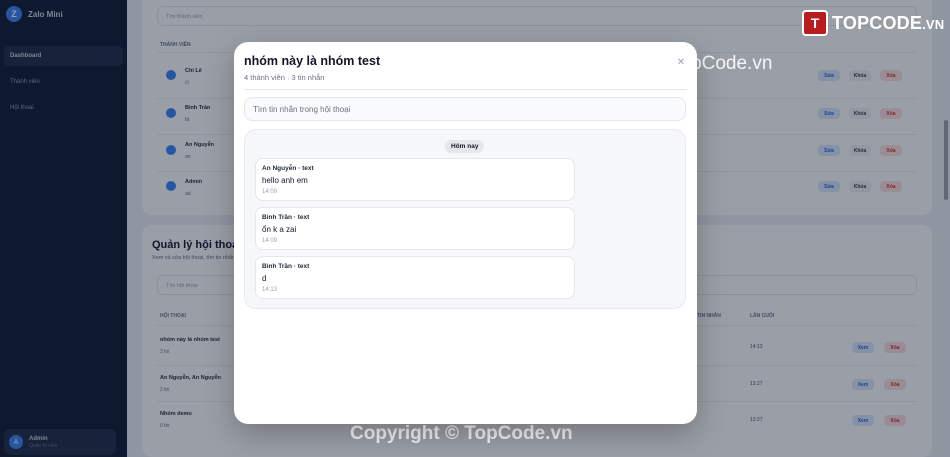 The height and width of the screenshot is (457, 950). What do you see at coordinates (933, 24) in the screenshot?
I see `logo-domain: .VN` at bounding box center [933, 24].